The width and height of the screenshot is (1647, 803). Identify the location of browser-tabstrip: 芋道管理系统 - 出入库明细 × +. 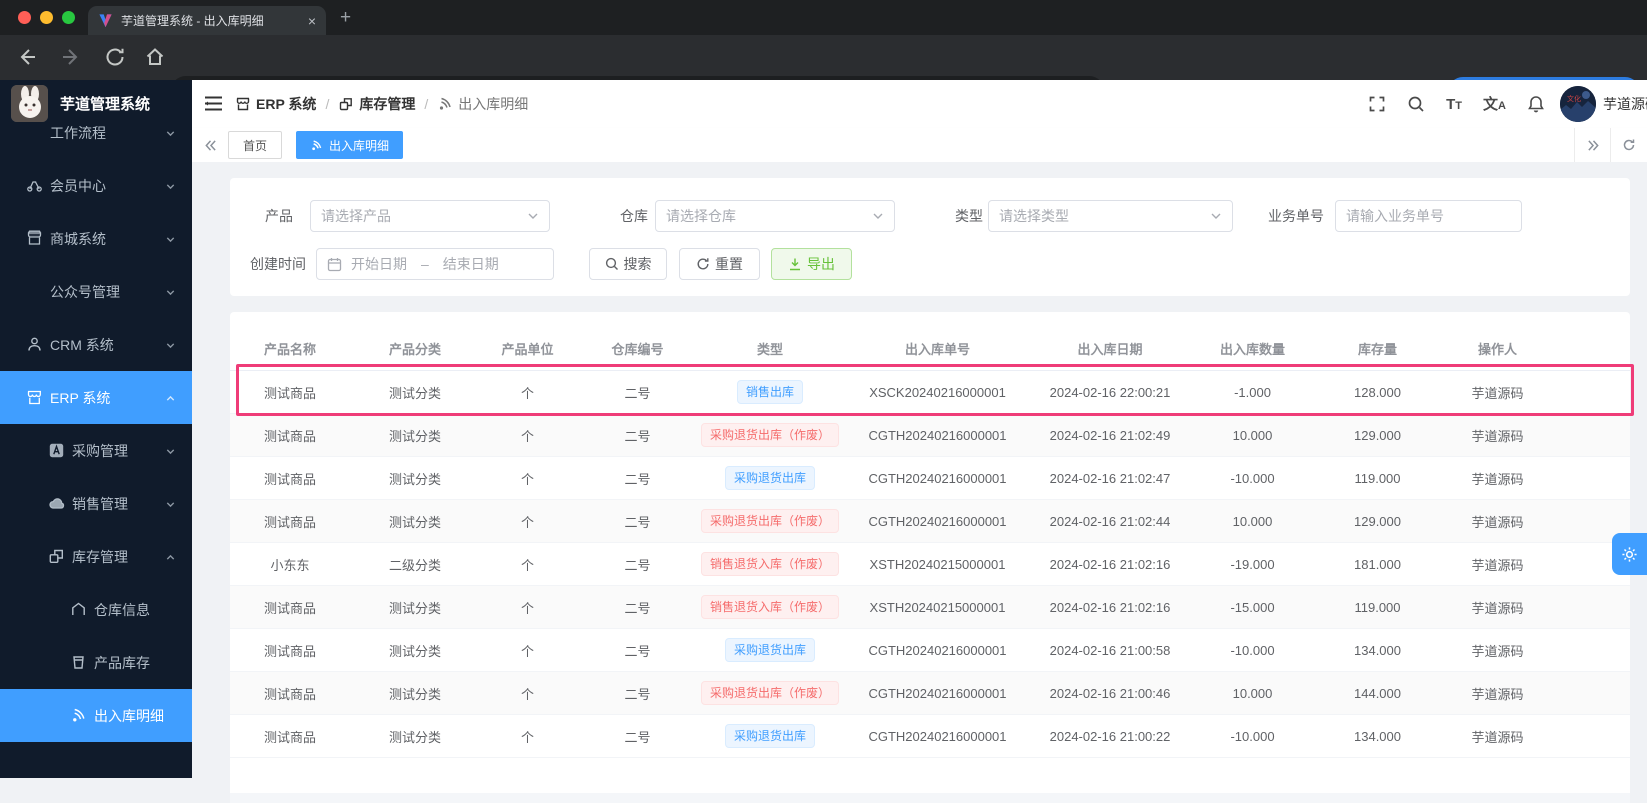
(823, 17).